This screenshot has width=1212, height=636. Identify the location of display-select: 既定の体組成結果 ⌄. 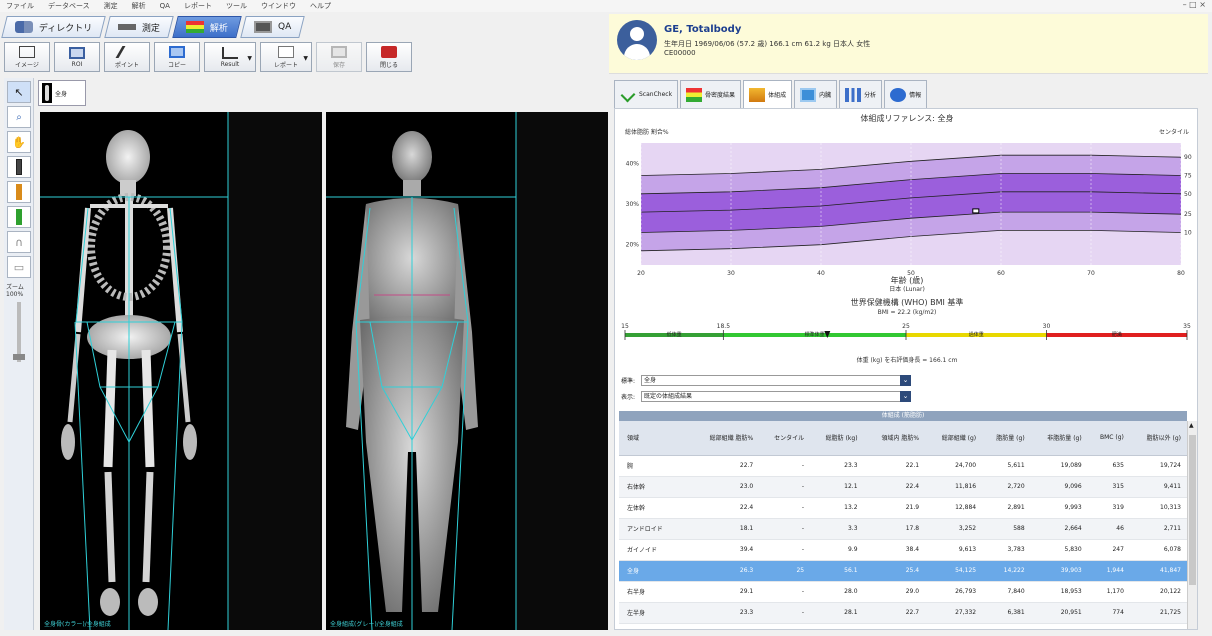
(776, 396).